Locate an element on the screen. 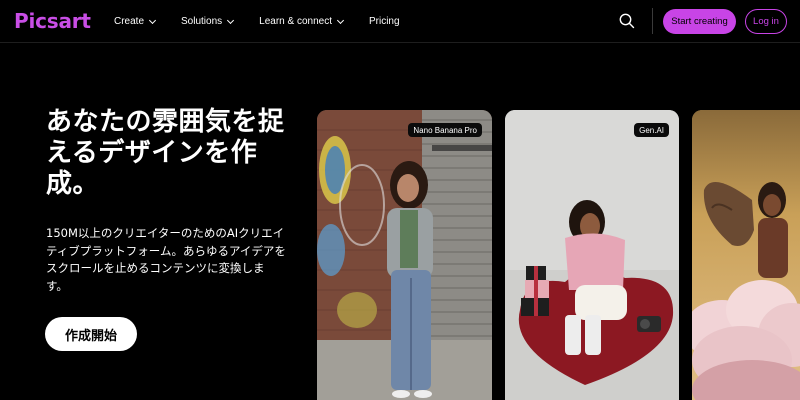 The image size is (800, 400). main-nav: Create Solutions Learn & connect Pricing is located at coordinates (270, 21).